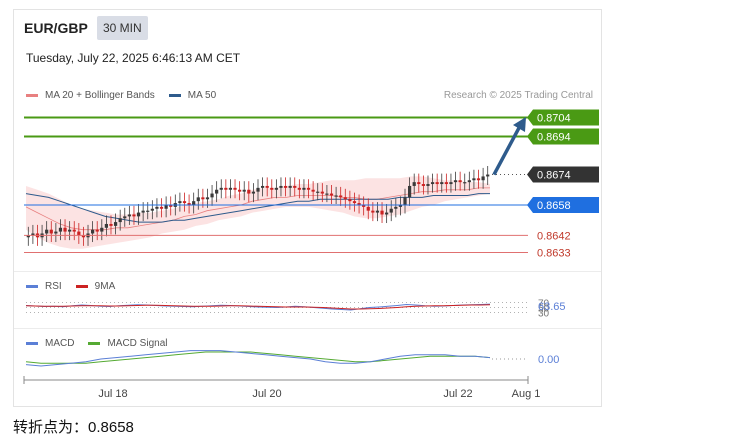 This screenshot has width=742, height=448. I want to click on level-label: 0.8642, so click(554, 236).